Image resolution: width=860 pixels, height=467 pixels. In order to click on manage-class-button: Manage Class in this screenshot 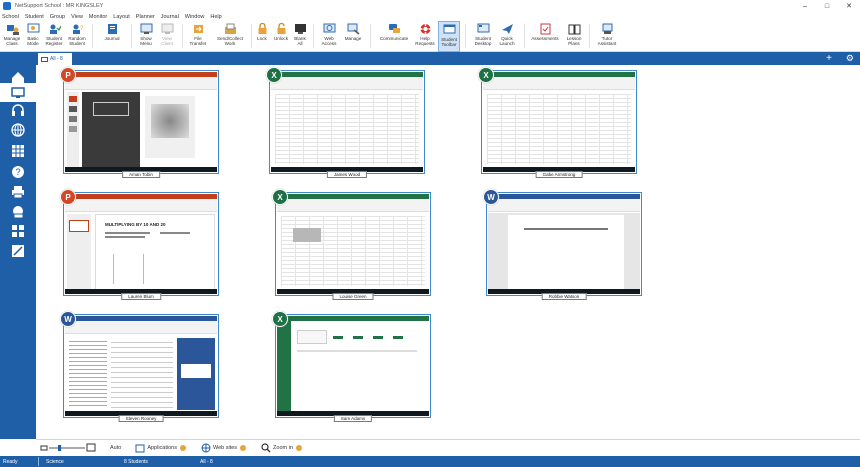, I will do `click(12, 36)`.